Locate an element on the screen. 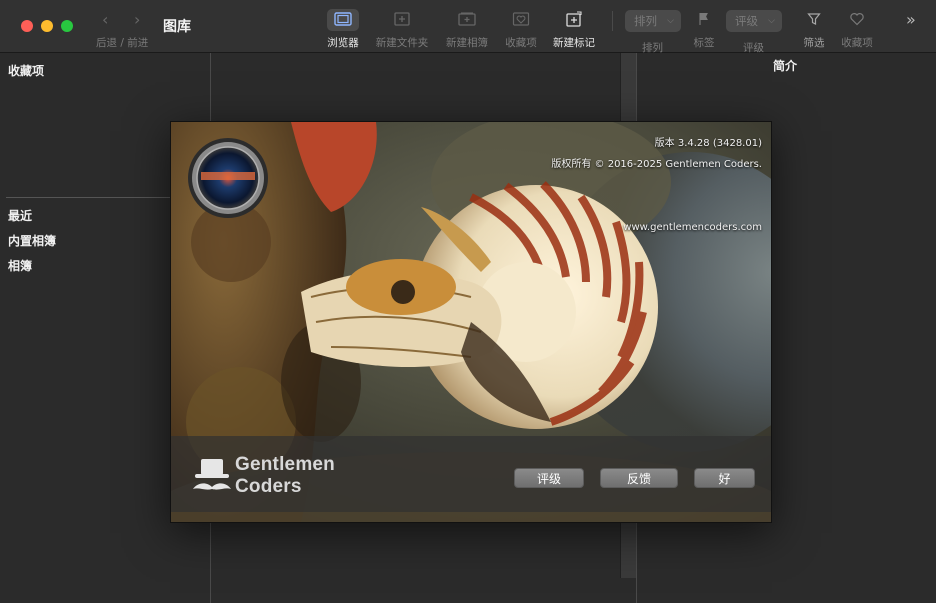 This screenshot has height=603, width=936. window-title: 图库 is located at coordinates (177, 27).